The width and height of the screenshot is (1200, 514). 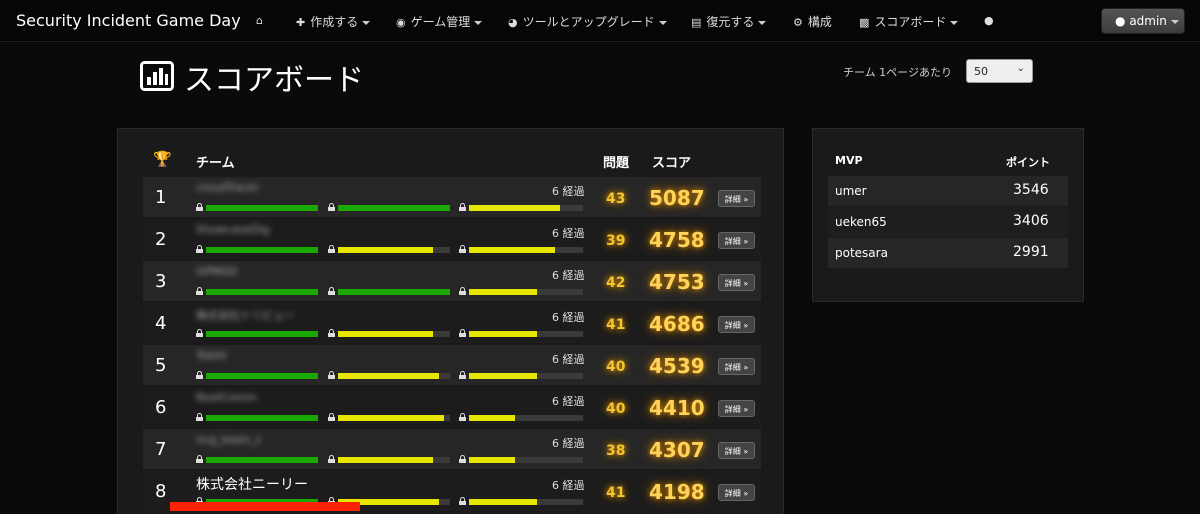 I want to click on team-name: Tobiiii, so click(x=211, y=355).